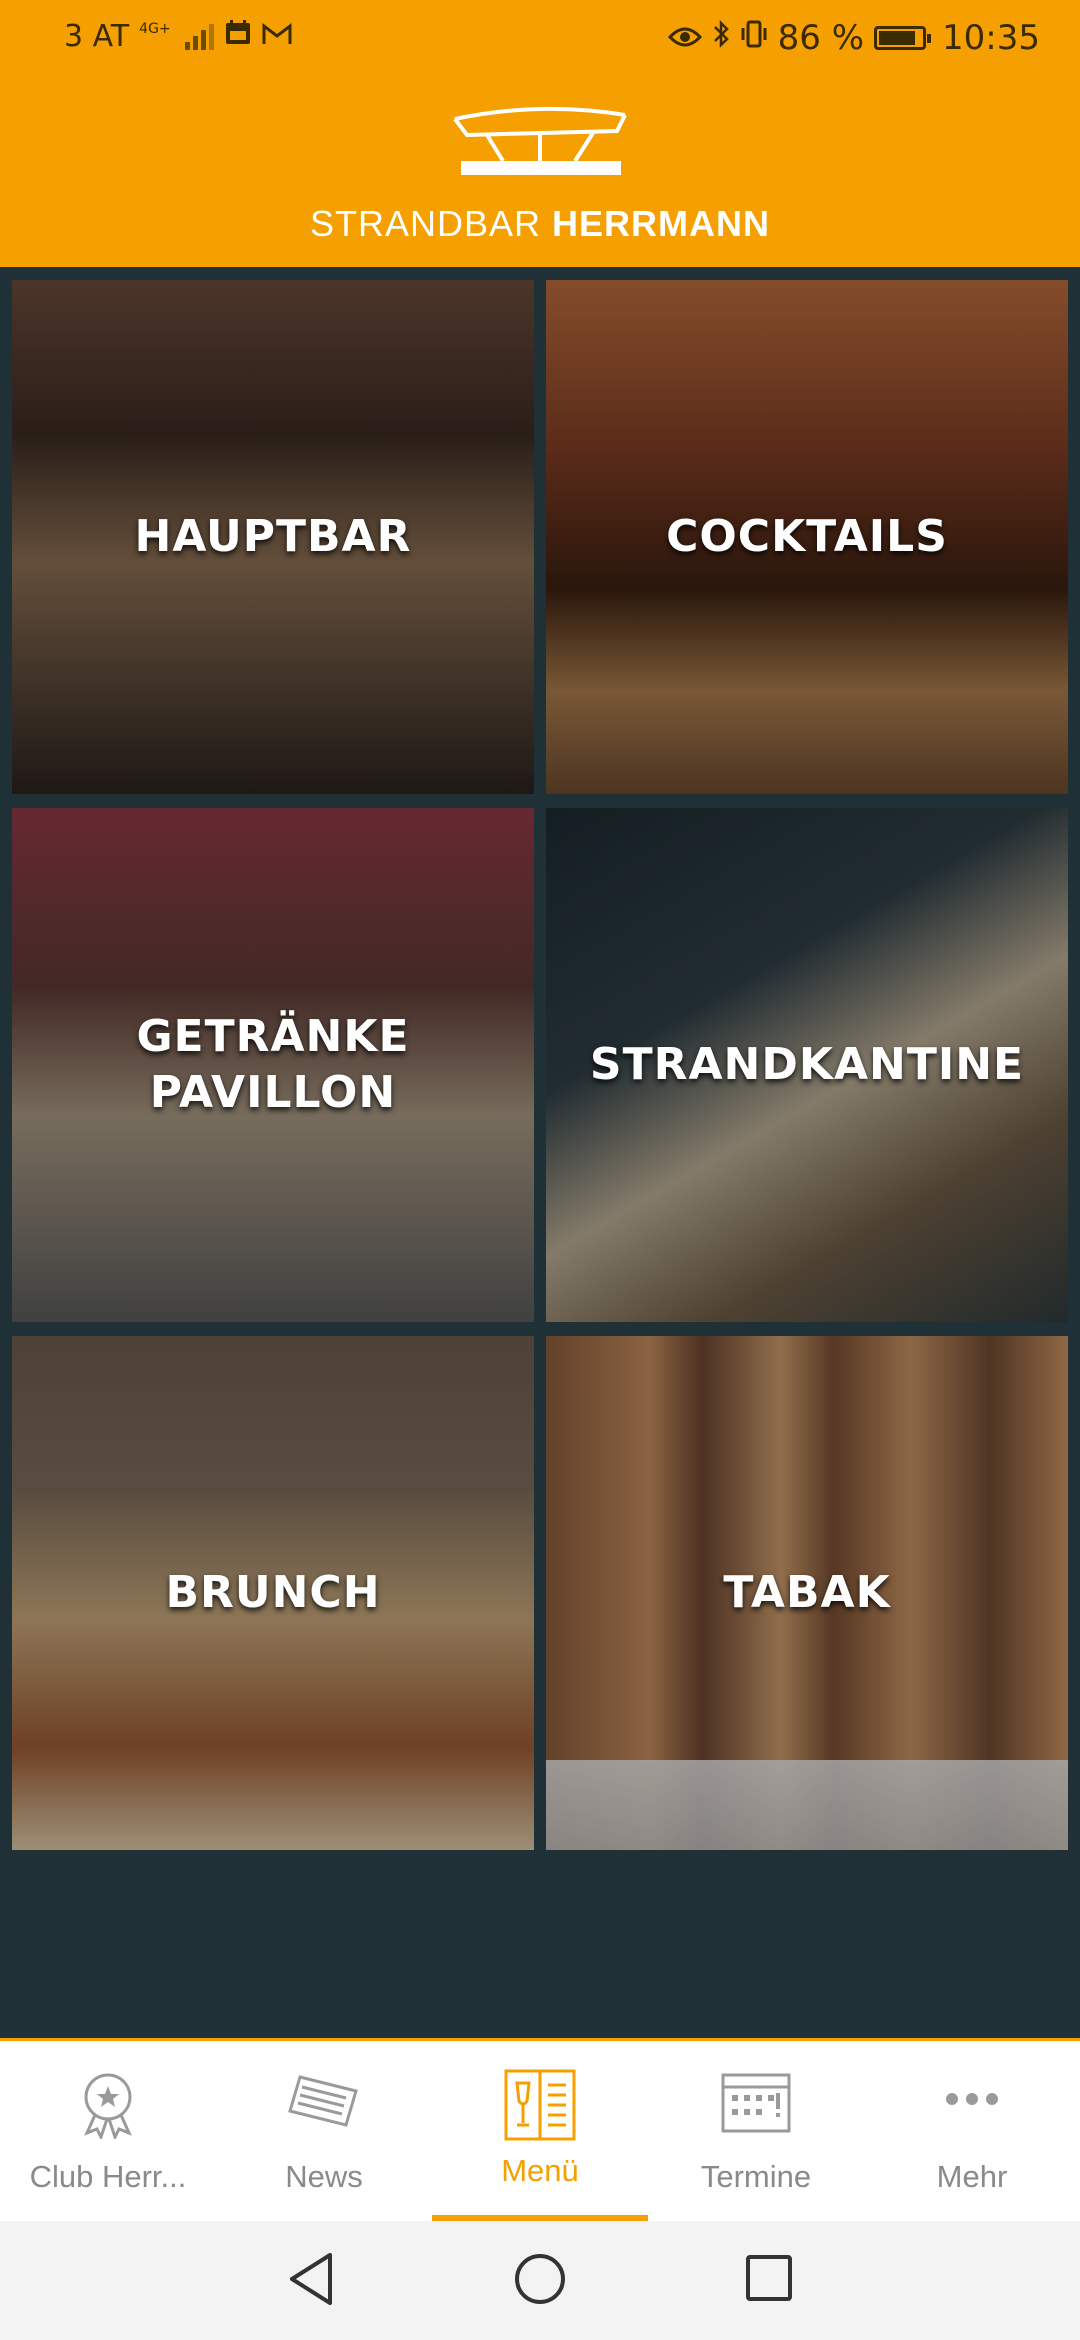 This screenshot has width=1080, height=2340. I want to click on nav-news: News, so click(324, 2131).